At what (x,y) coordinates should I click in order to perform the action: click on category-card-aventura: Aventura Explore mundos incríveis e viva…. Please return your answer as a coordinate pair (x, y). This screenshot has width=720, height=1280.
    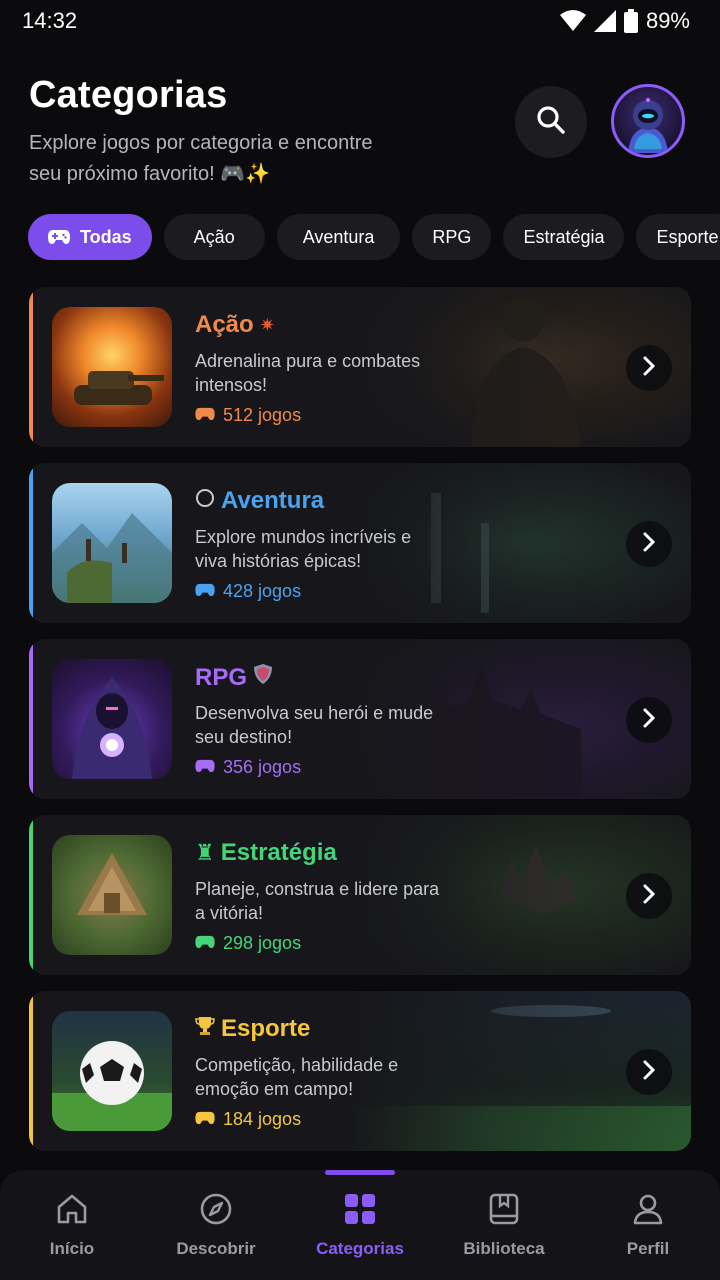
    Looking at the image, I should click on (360, 543).